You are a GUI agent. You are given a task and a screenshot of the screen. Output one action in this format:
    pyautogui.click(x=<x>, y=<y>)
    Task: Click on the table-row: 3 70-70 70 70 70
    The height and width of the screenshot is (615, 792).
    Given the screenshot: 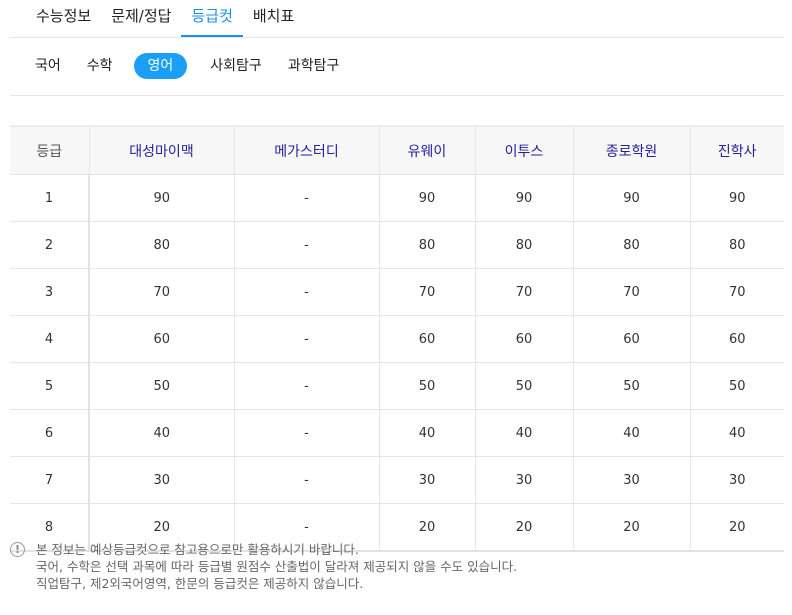 What is the action you would take?
    pyautogui.click(x=397, y=292)
    